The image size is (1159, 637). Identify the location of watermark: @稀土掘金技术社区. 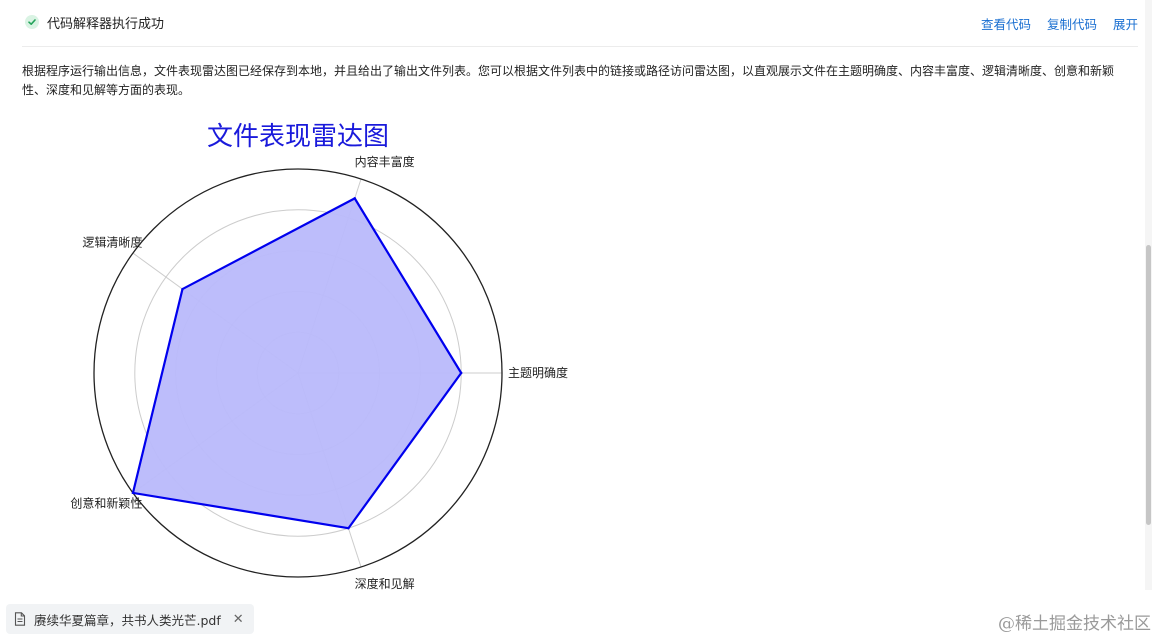
(1074, 624).